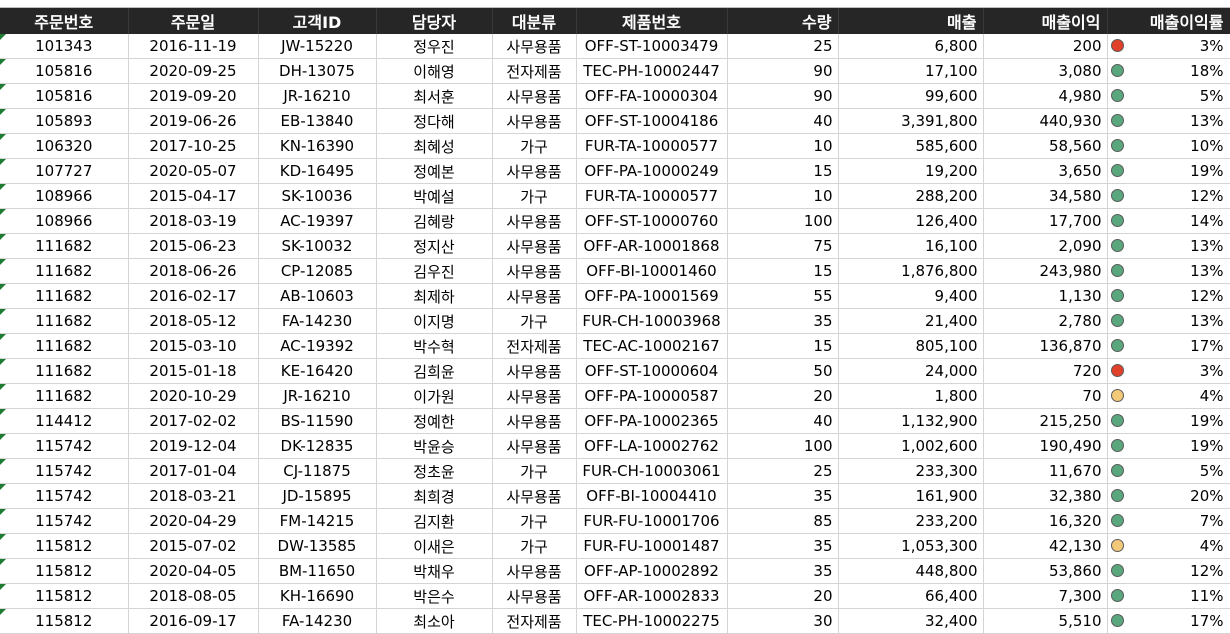 Image resolution: width=1230 pixels, height=634 pixels. Describe the element at coordinates (193, 471) in the screenshot. I see `cell-order-date: 2017-01-04` at that location.